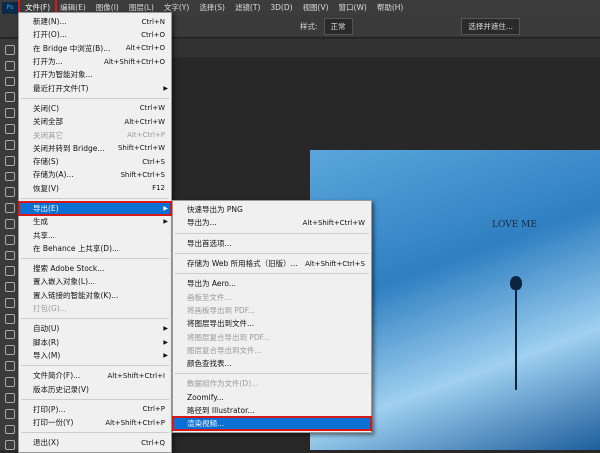 The height and width of the screenshot is (453, 600). Describe the element at coordinates (95, 161) in the screenshot. I see `menu-item: 存储(S) Ctrl+S` at that location.